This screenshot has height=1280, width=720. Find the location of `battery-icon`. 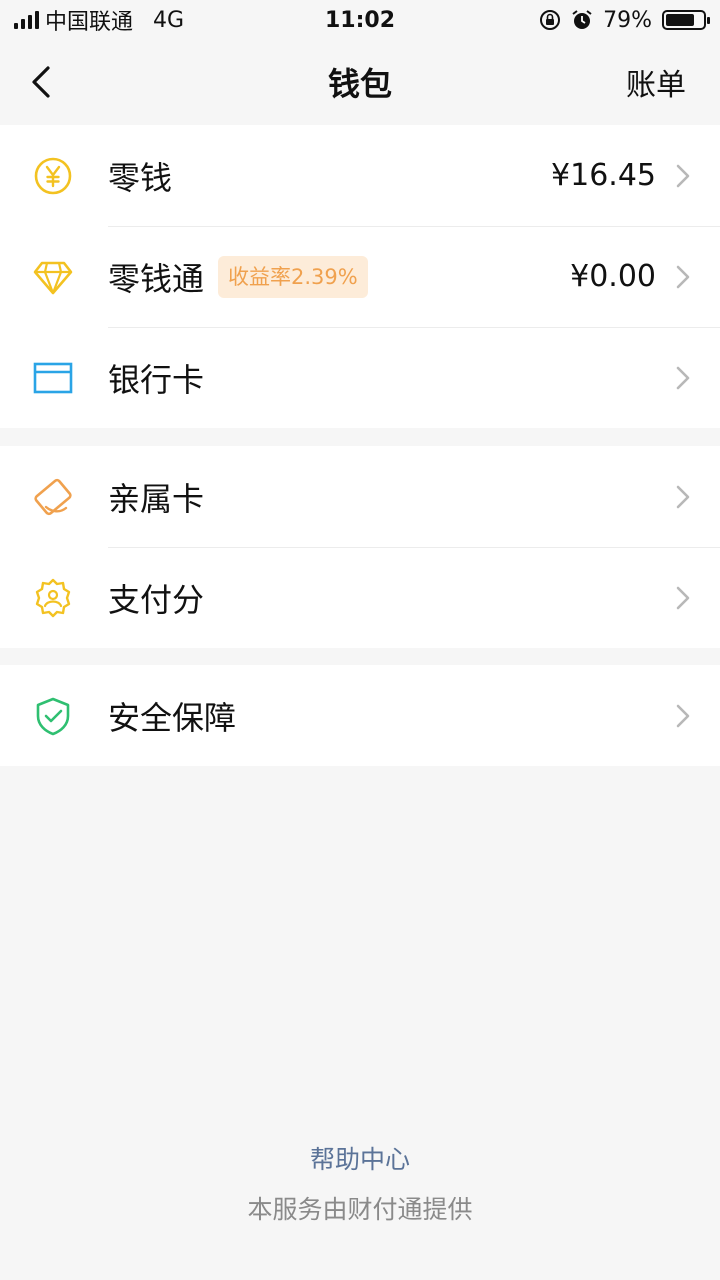

battery-icon is located at coordinates (686, 20).